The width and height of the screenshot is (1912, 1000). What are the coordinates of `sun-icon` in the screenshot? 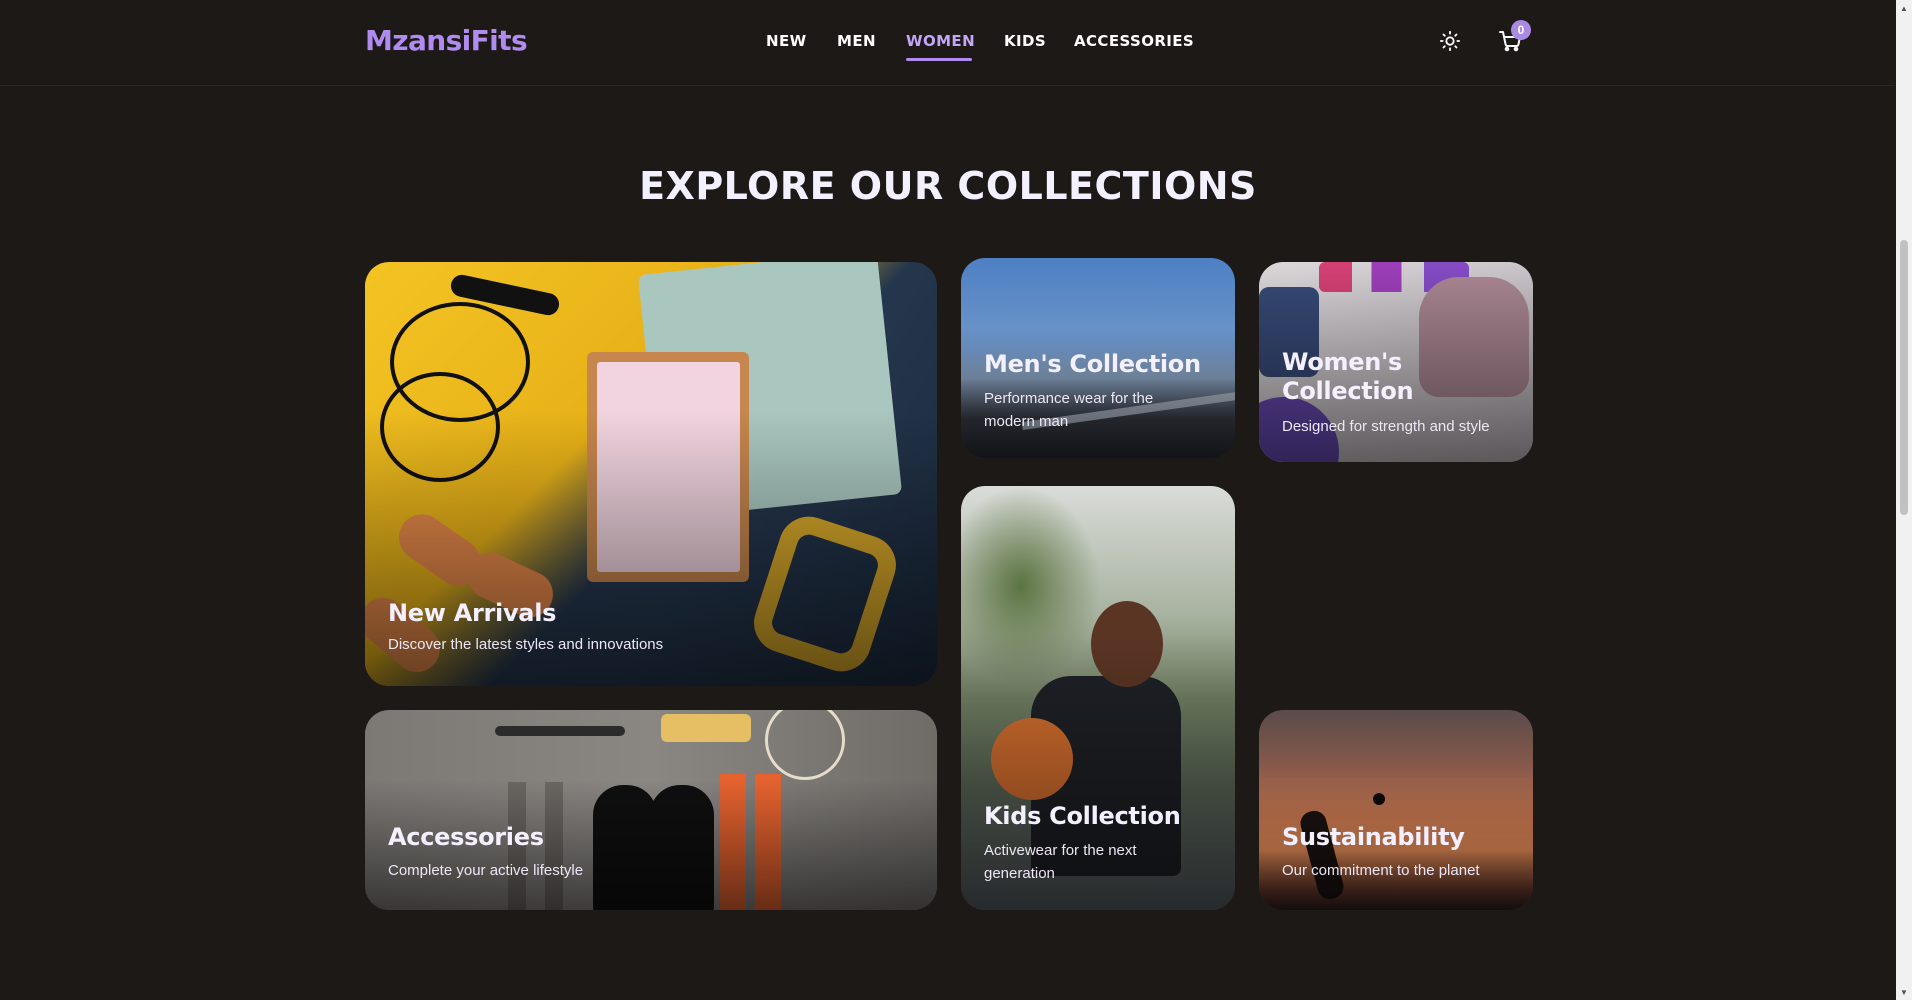 It's located at (1450, 41).